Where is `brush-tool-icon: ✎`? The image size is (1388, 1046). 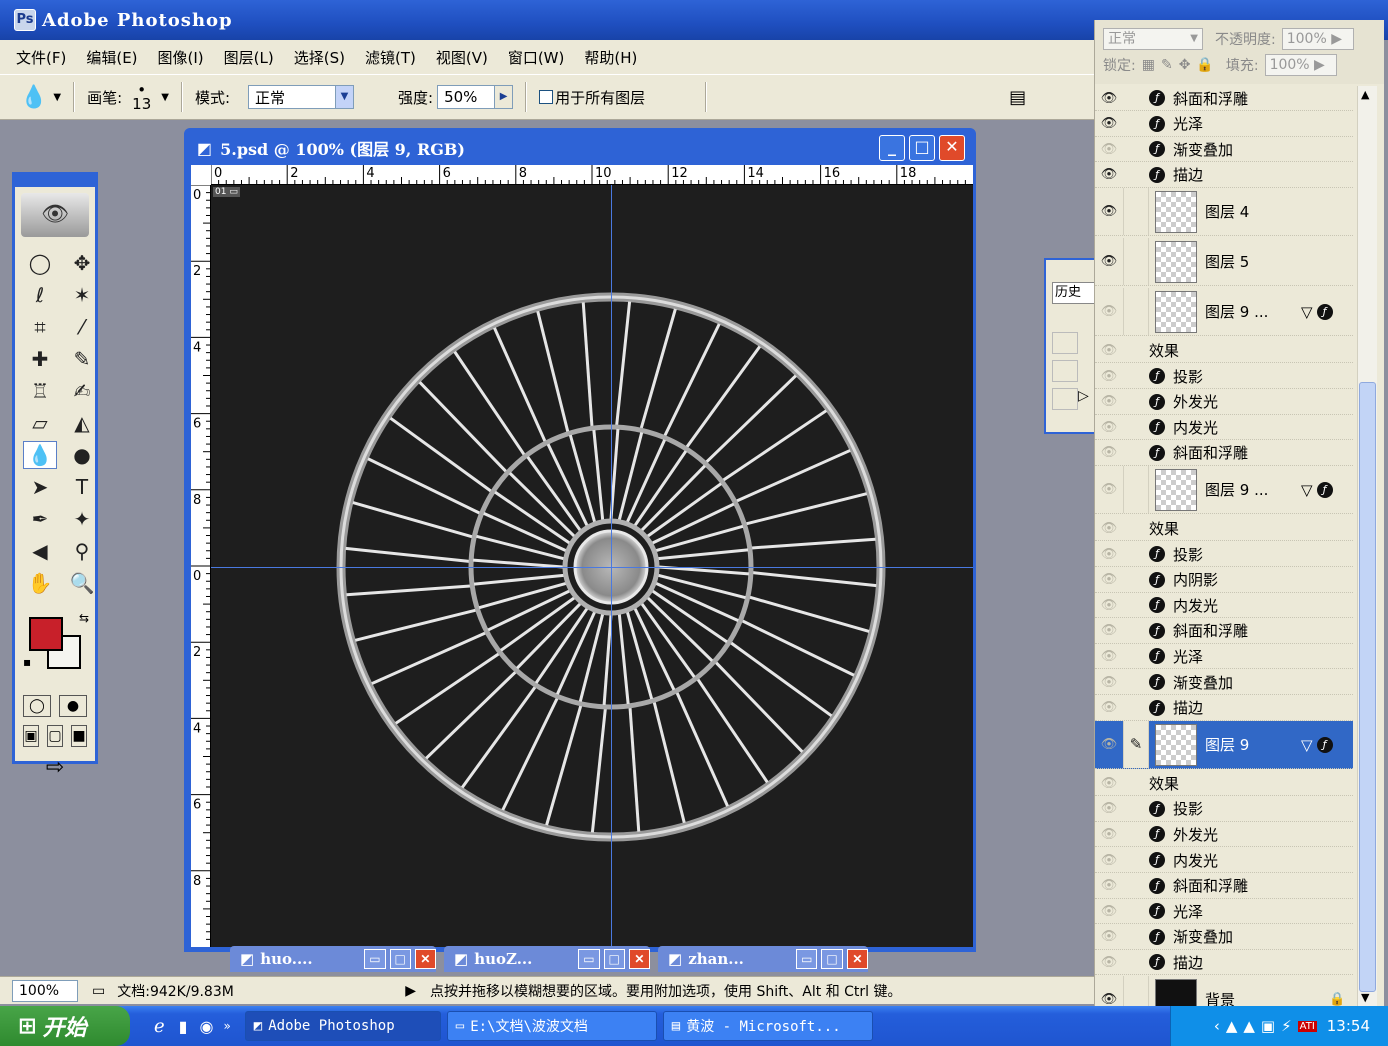
brush-tool-icon: ✎ is located at coordinates (82, 359).